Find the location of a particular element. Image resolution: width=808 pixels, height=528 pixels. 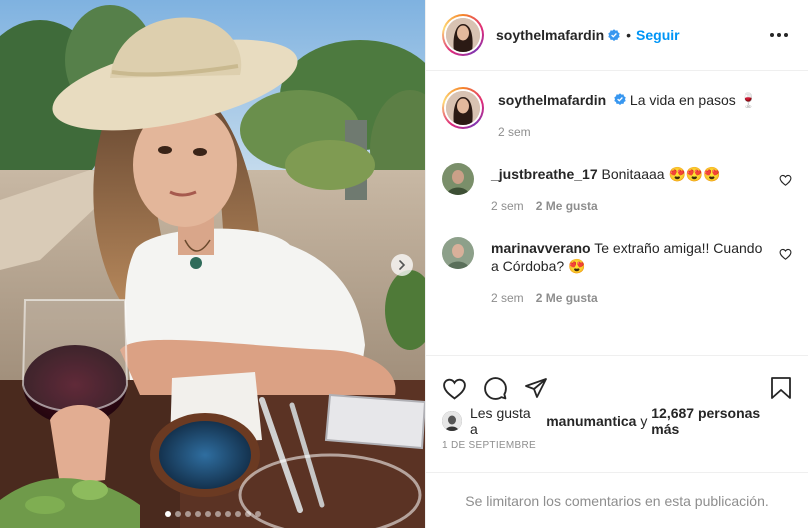

caption-avatar is located at coordinates (463, 108).